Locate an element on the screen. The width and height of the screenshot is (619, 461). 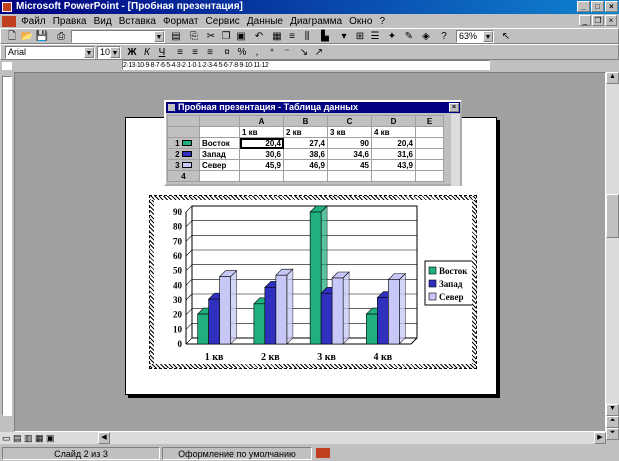
series-name-cell: Север is located at coordinates (219, 165).